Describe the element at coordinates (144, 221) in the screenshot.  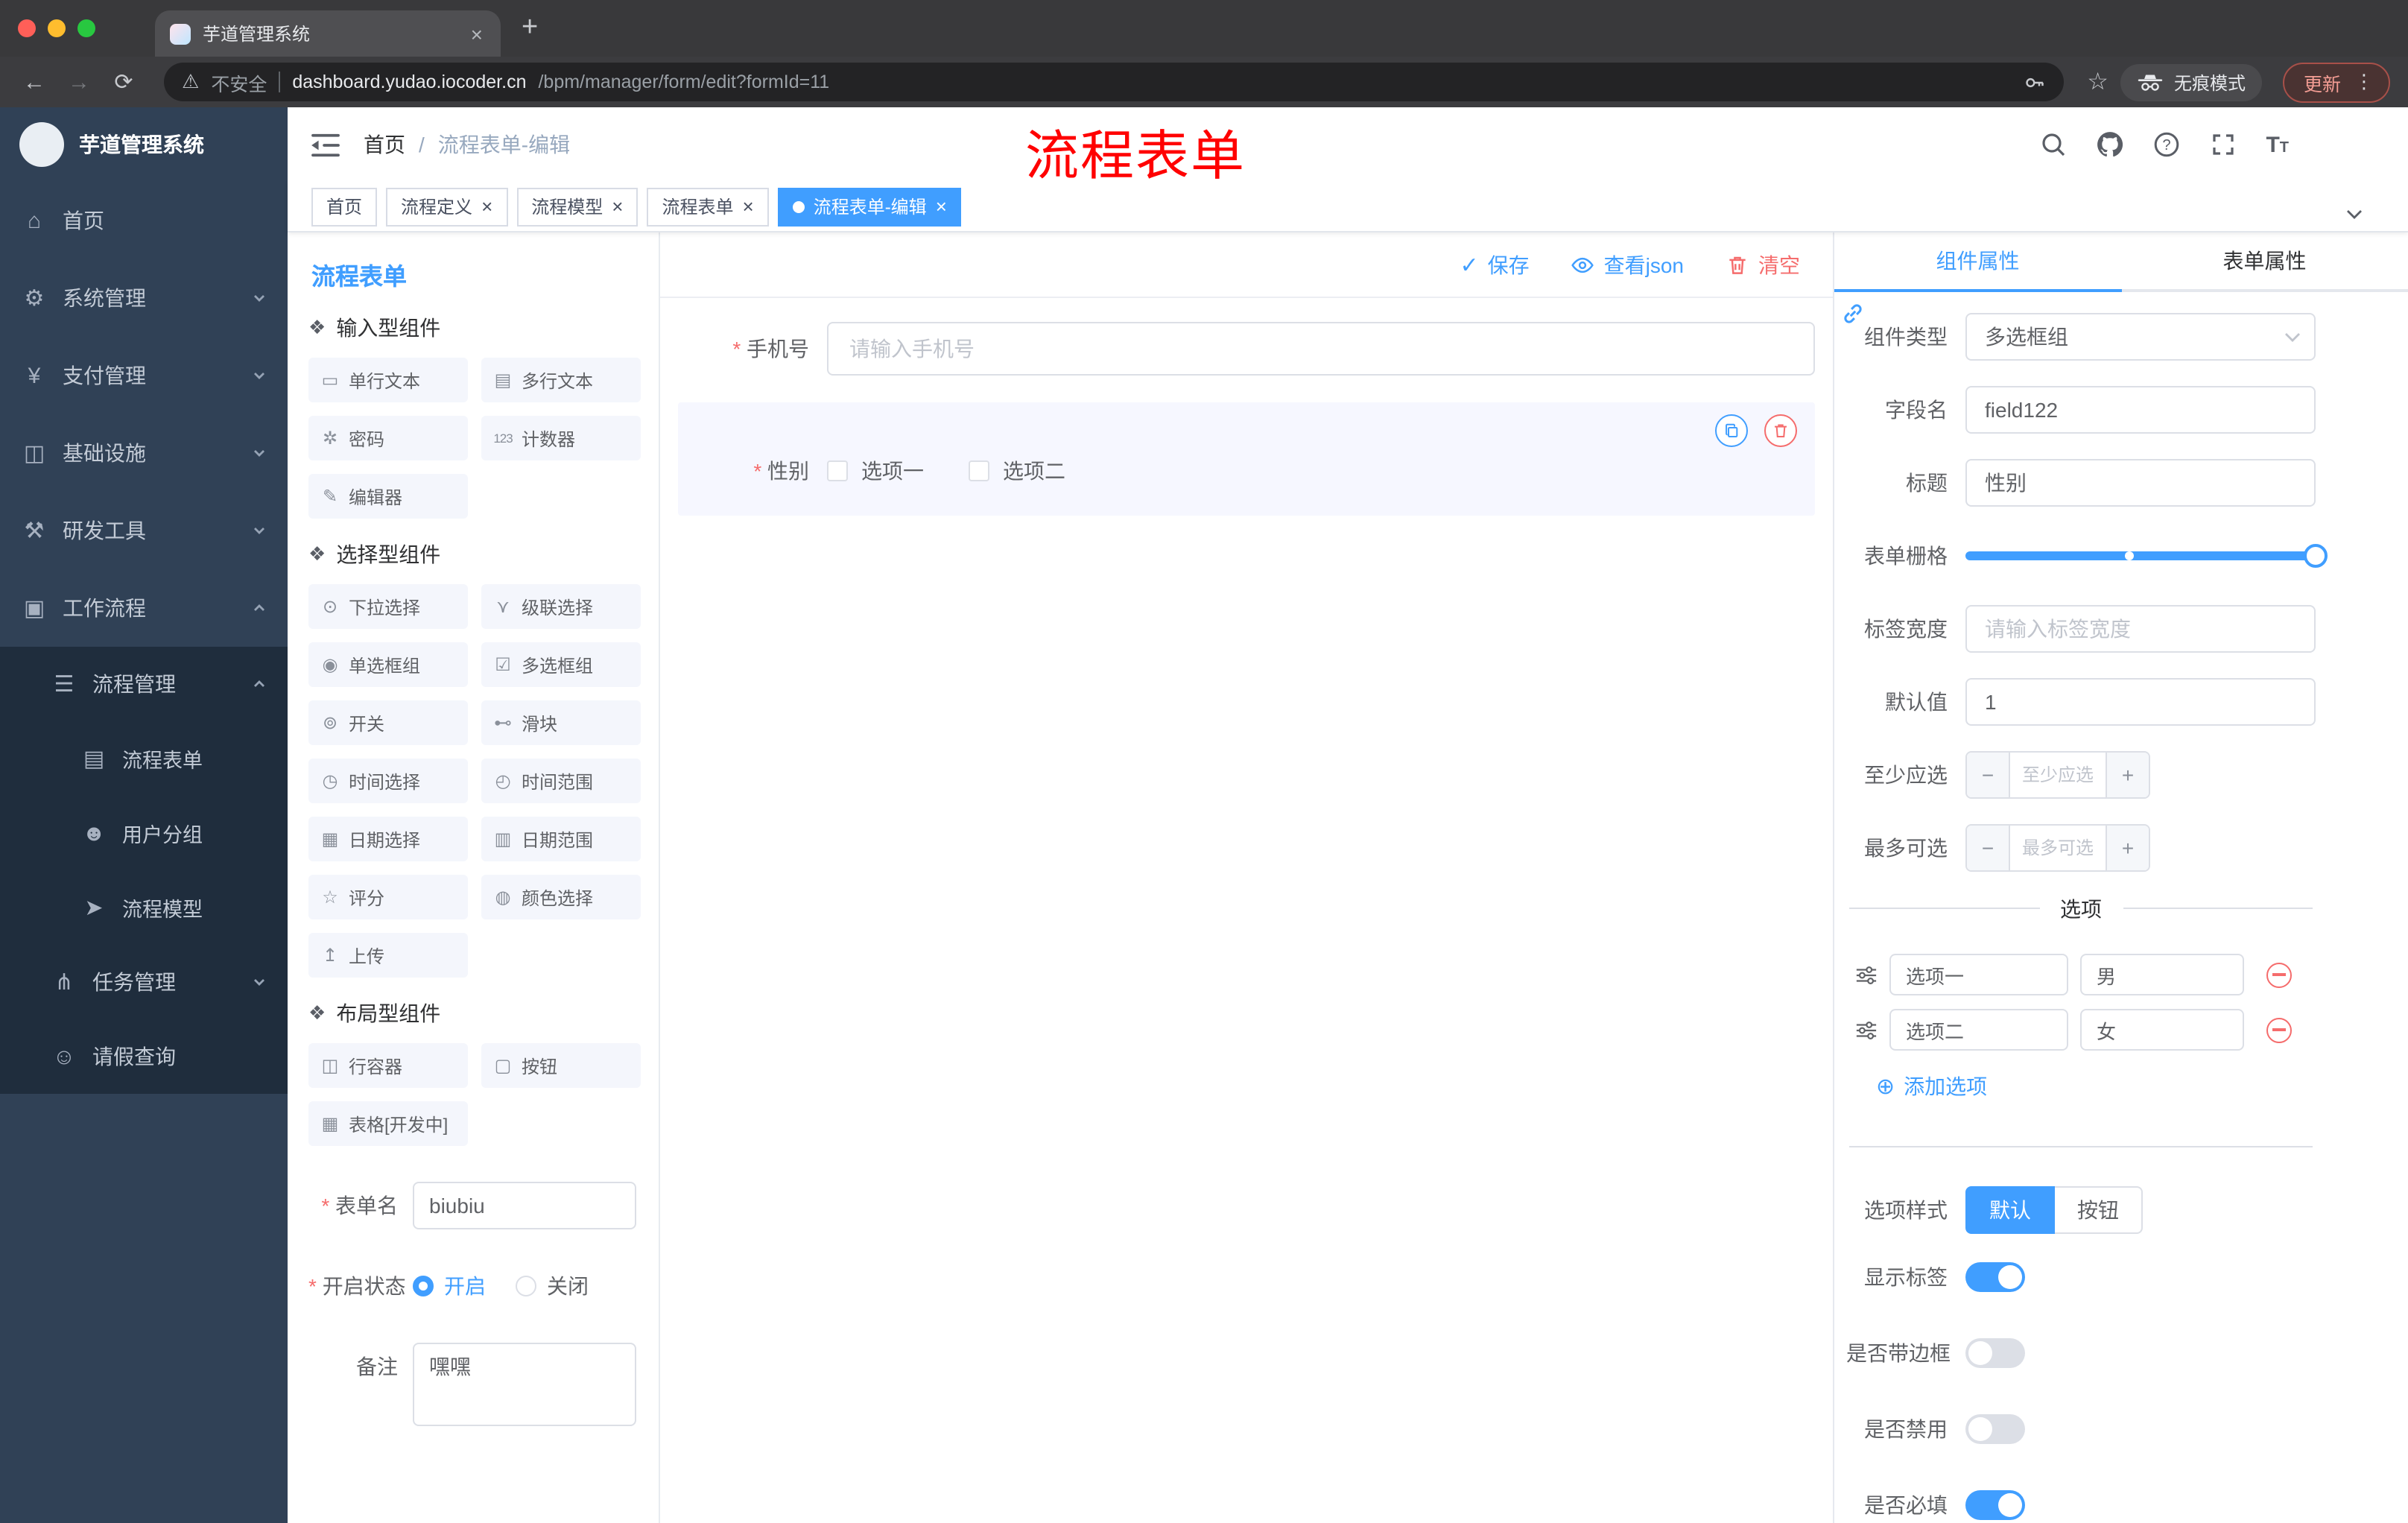
I see `sidebar-item-home: ⌂ 首页` at that location.